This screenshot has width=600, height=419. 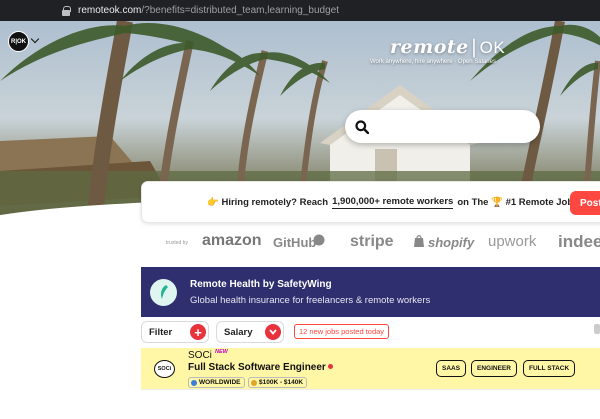 I want to click on brand-main: remote, so click(x=429, y=47).